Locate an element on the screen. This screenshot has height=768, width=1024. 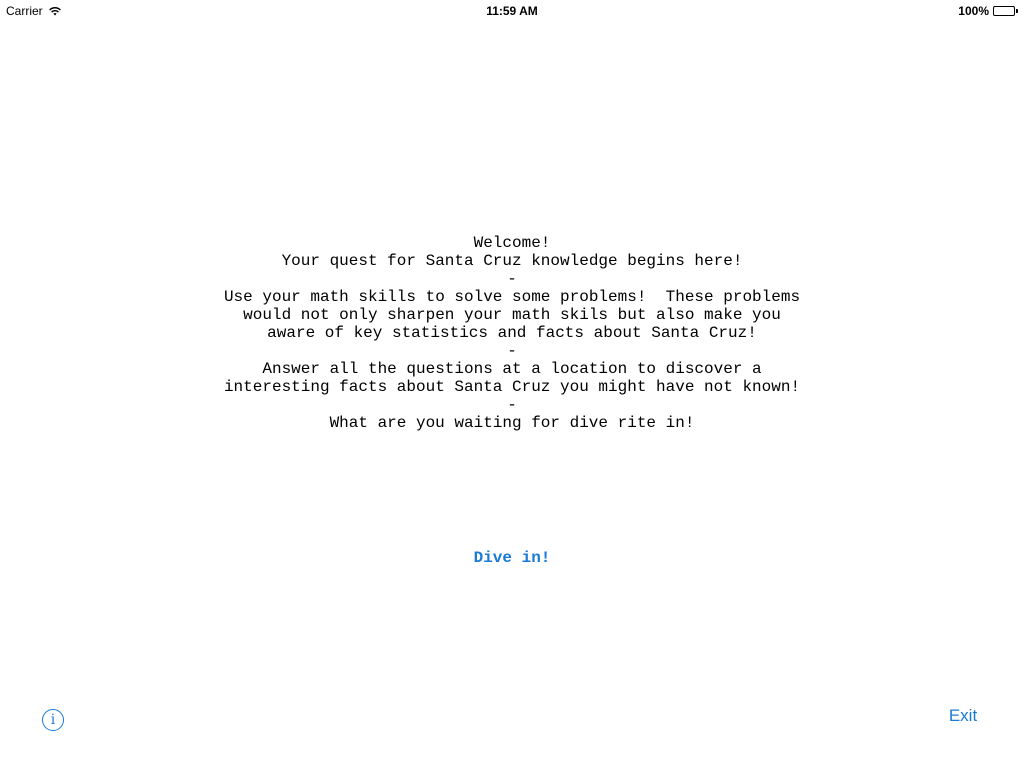
exit-button: Exit is located at coordinates (963, 716).